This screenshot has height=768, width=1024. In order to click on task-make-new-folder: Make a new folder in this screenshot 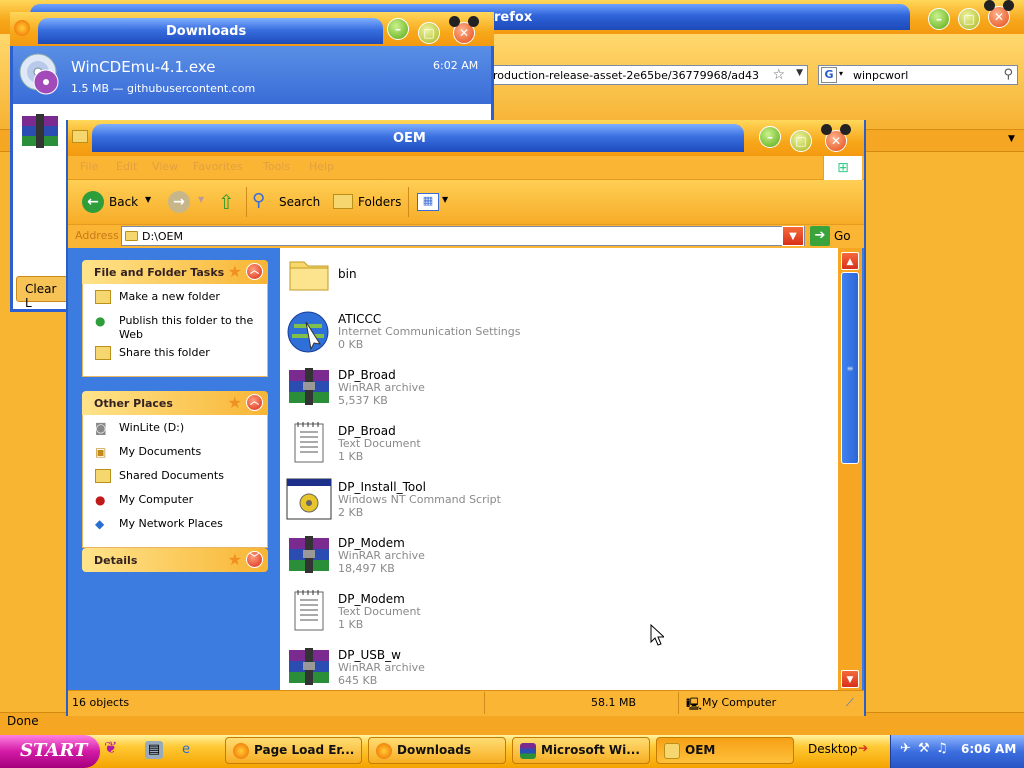, I will do `click(181, 300)`.